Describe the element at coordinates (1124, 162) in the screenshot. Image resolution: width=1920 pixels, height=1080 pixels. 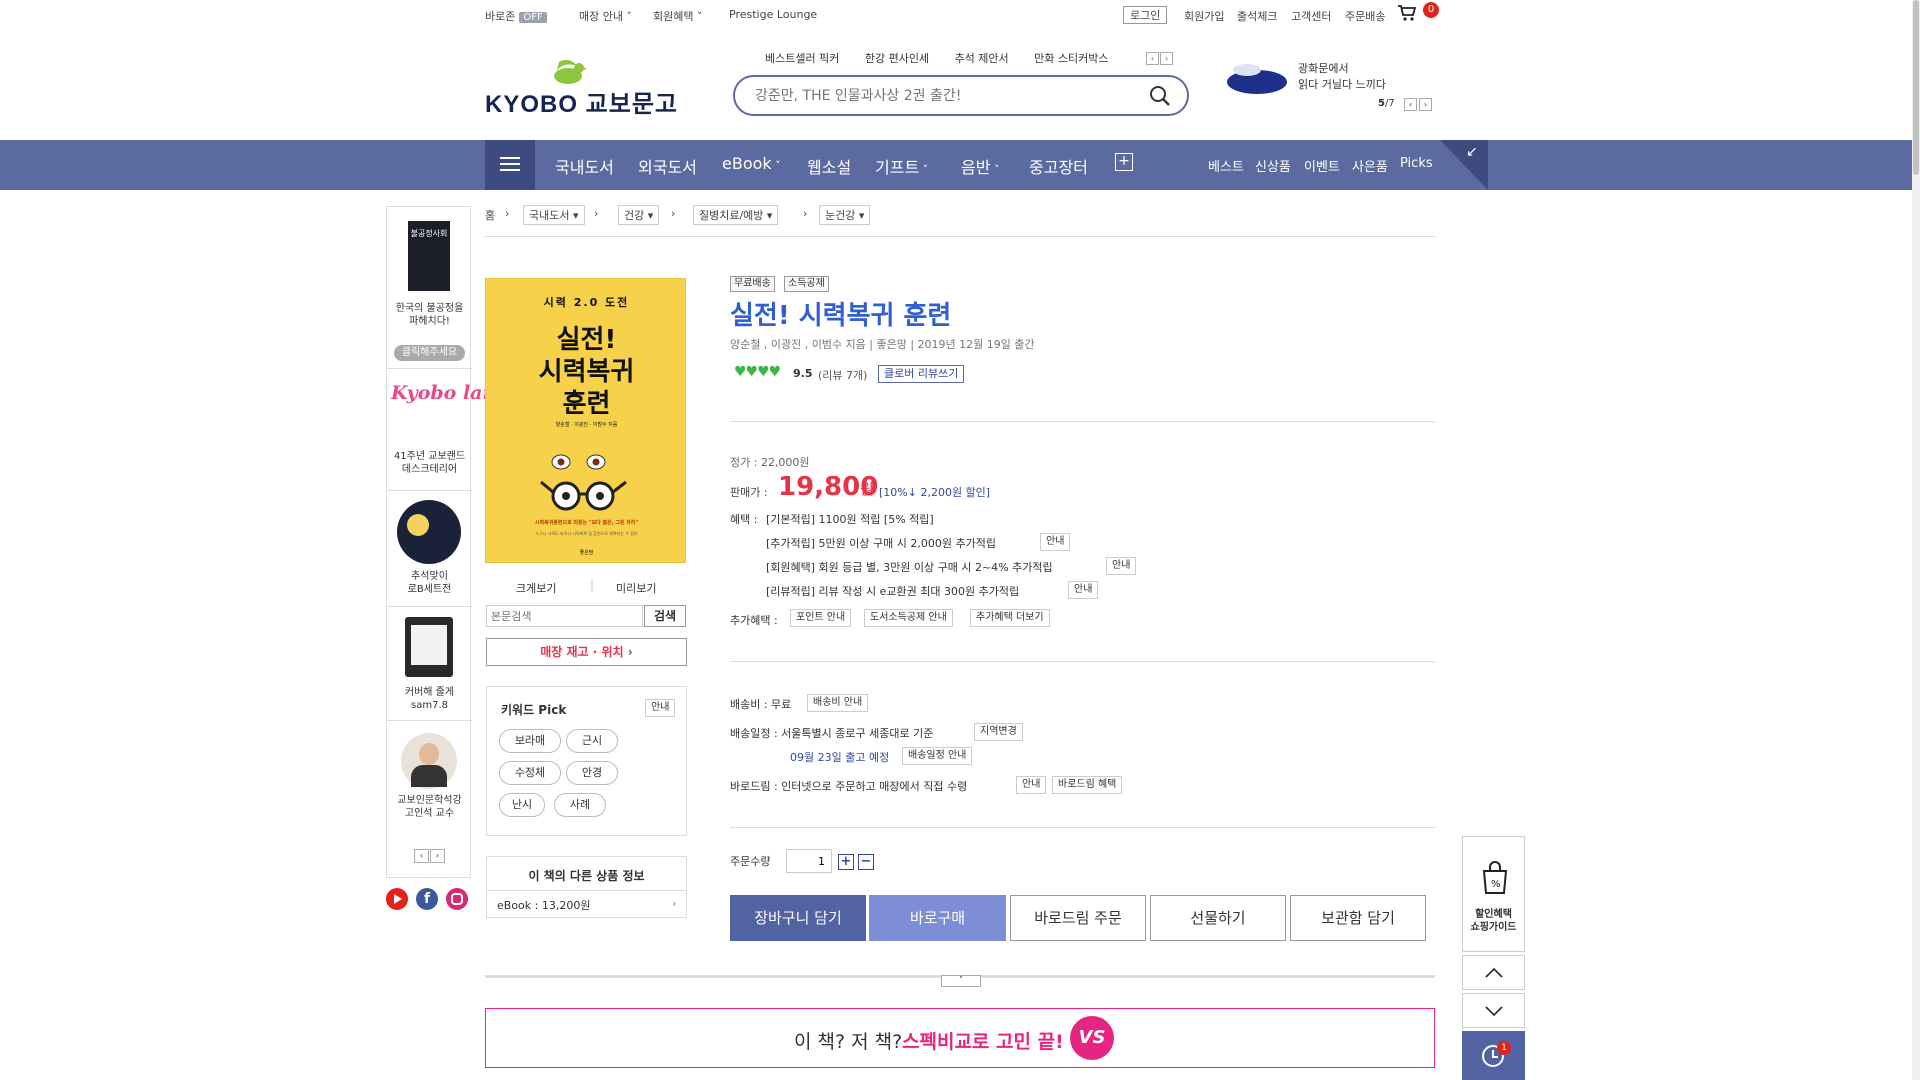
I see `plus-icon: +` at that location.